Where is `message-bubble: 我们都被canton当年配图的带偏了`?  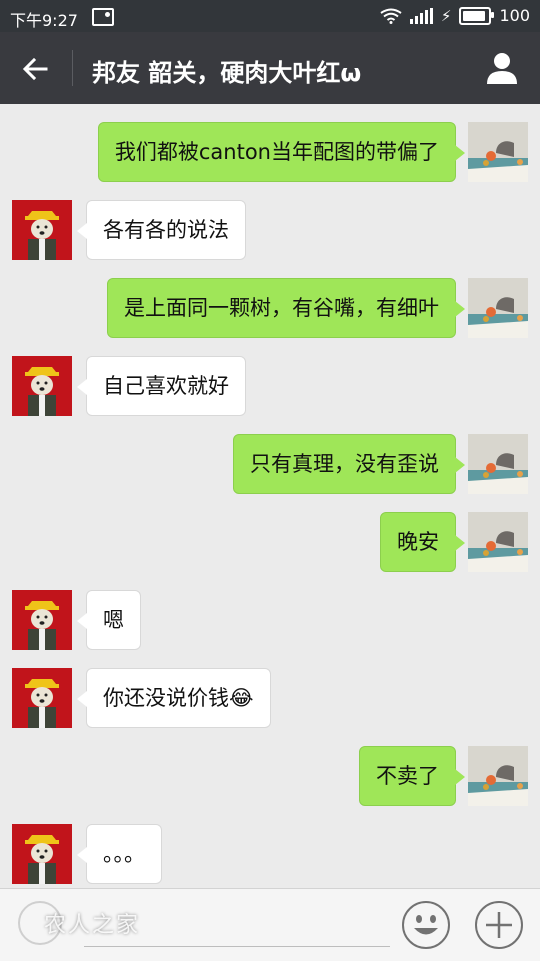 message-bubble: 我们都被canton当年配图的带偏了 is located at coordinates (281, 152).